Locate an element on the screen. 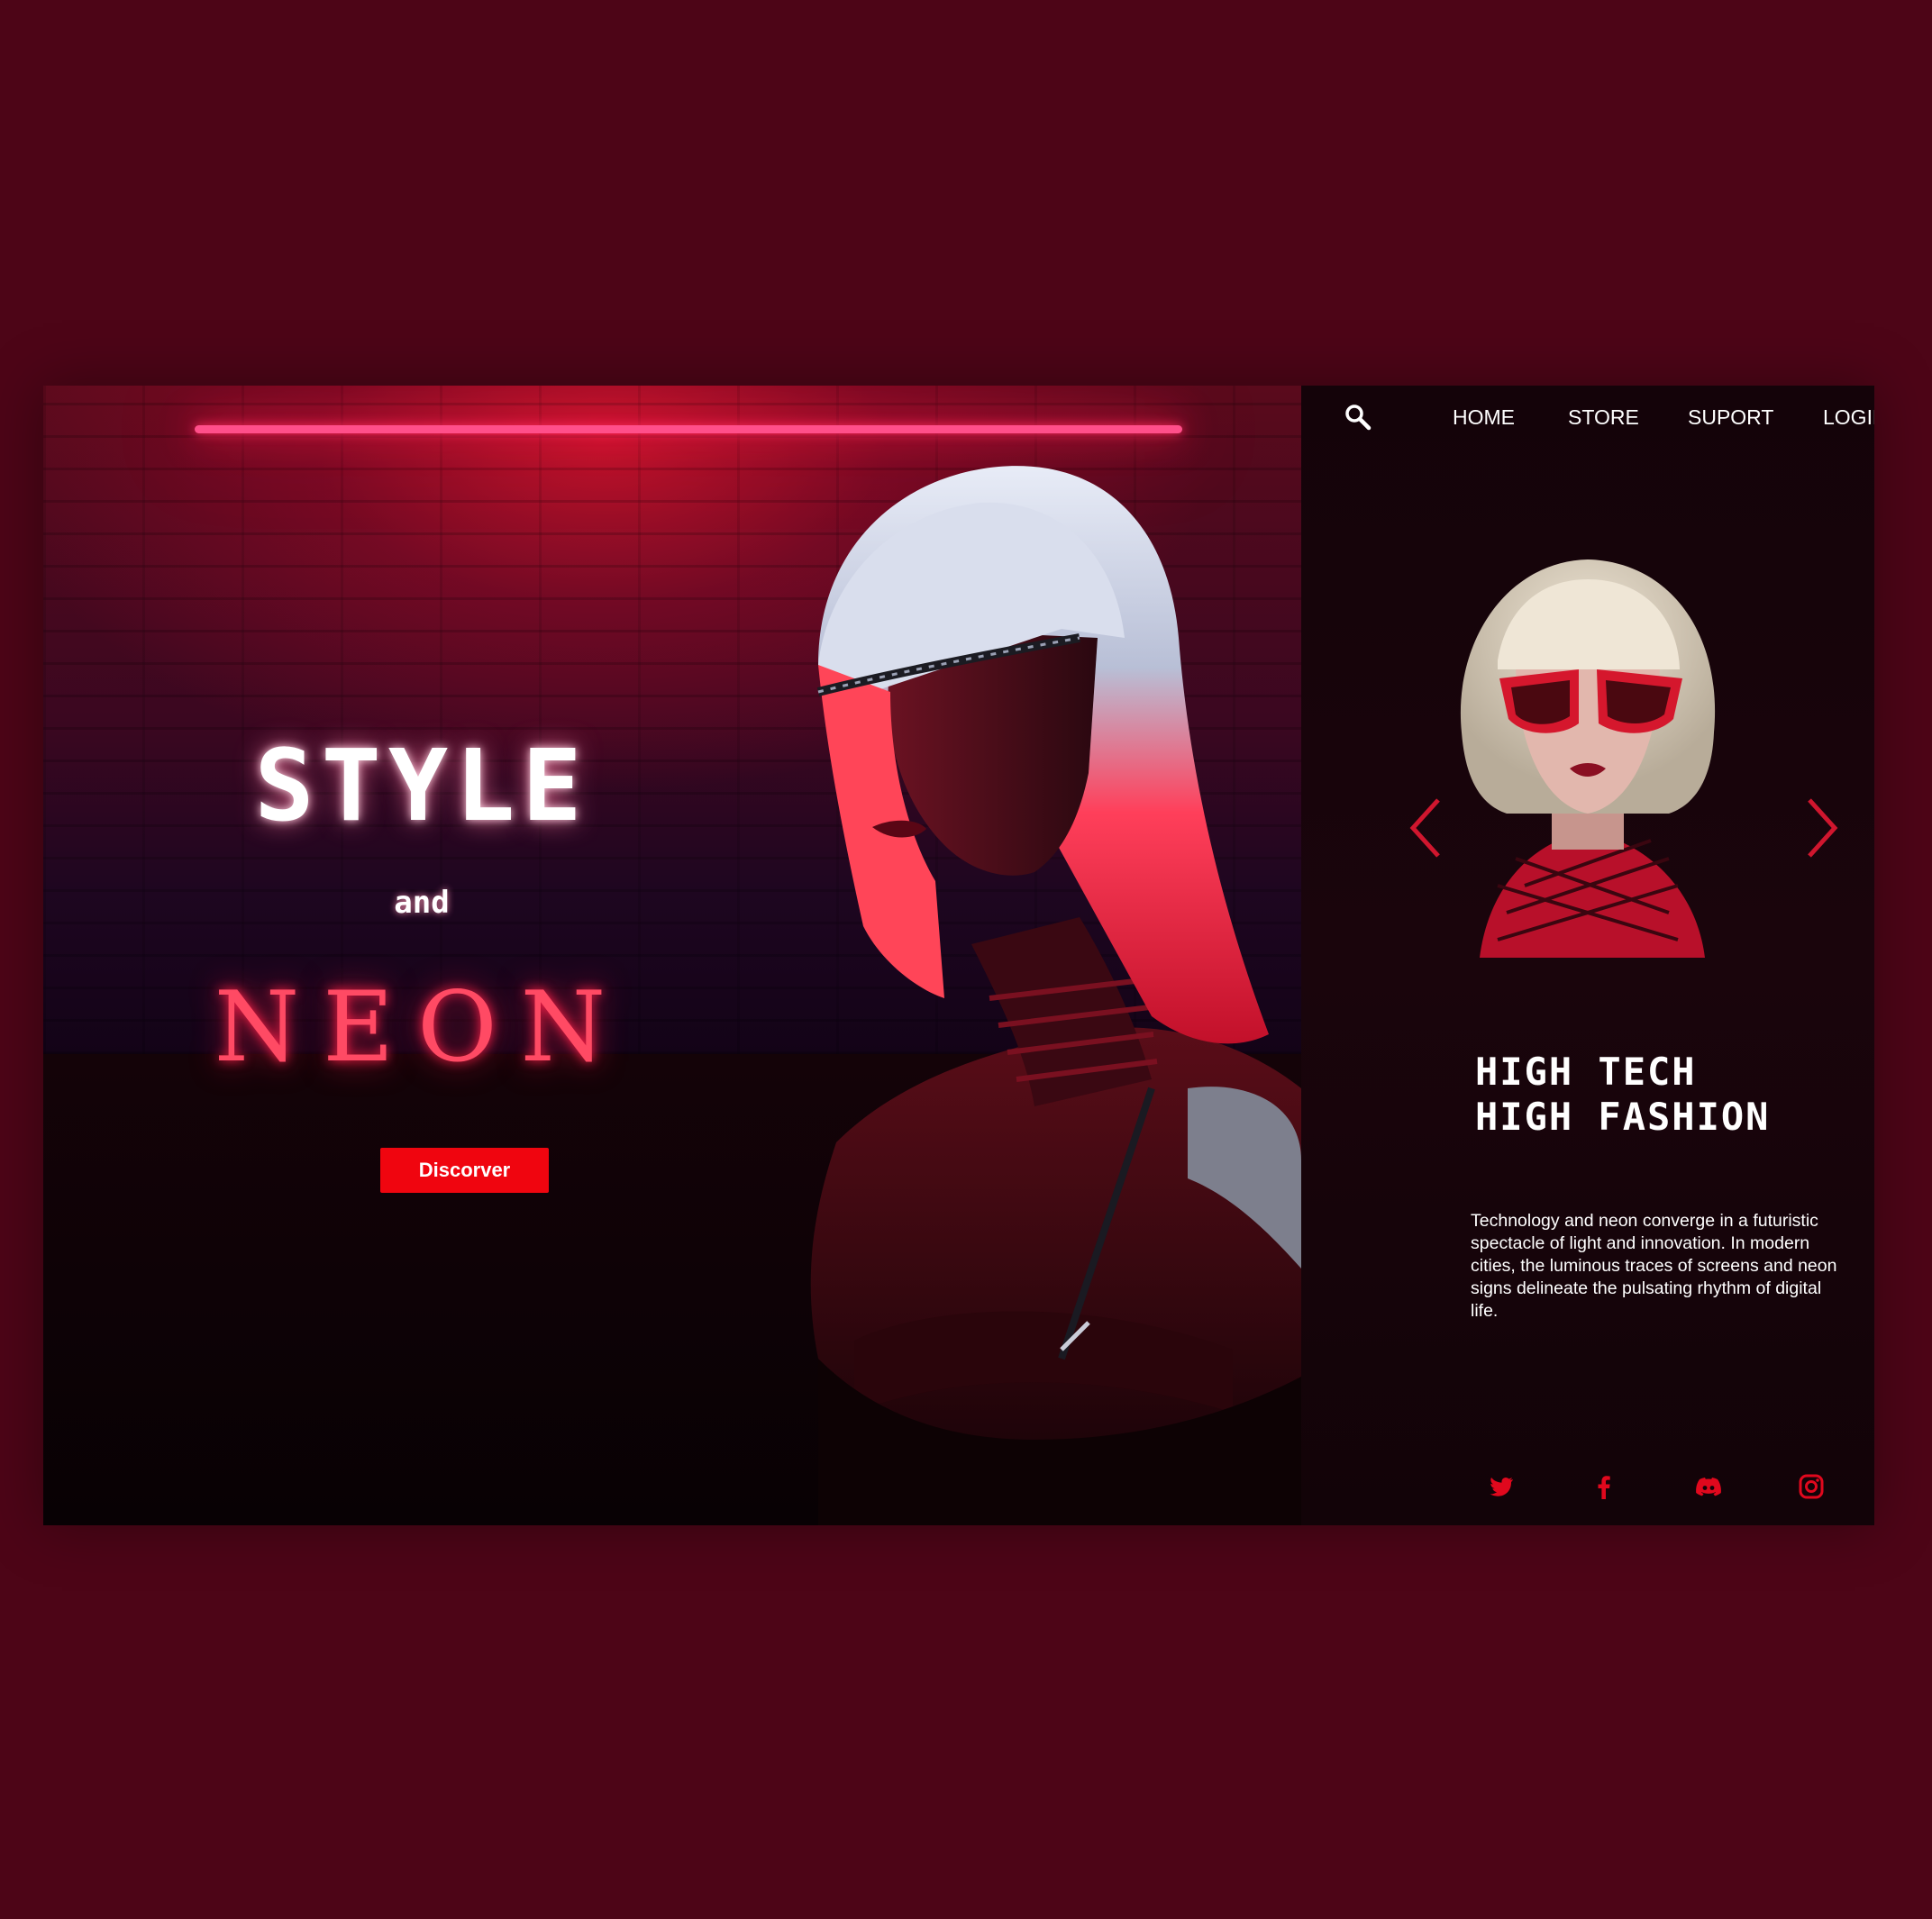 This screenshot has height=1919, width=1932. chevron-left-icon is located at coordinates (1426, 827).